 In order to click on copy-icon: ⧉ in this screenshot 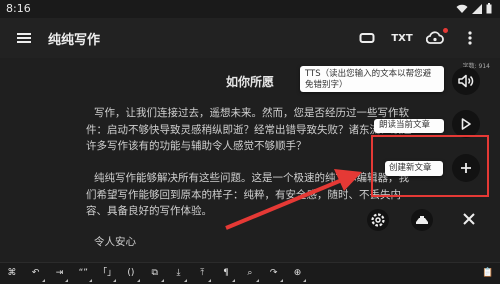, I will do `click(154, 273)`.